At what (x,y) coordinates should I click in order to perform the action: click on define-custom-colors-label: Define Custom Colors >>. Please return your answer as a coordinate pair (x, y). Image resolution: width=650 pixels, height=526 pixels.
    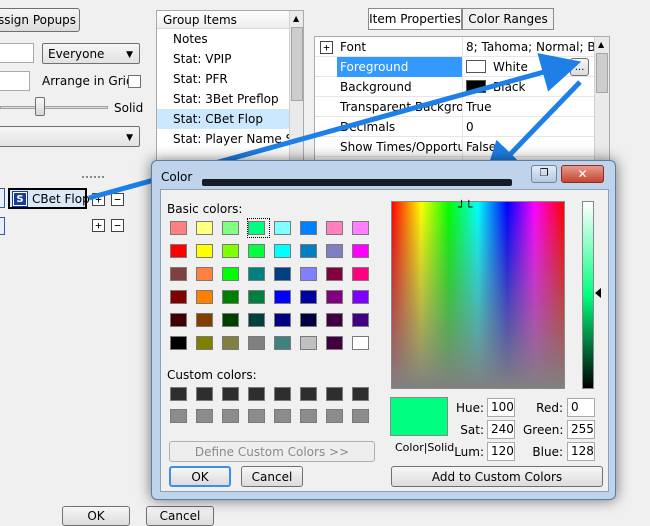
    Looking at the image, I should click on (272, 451).